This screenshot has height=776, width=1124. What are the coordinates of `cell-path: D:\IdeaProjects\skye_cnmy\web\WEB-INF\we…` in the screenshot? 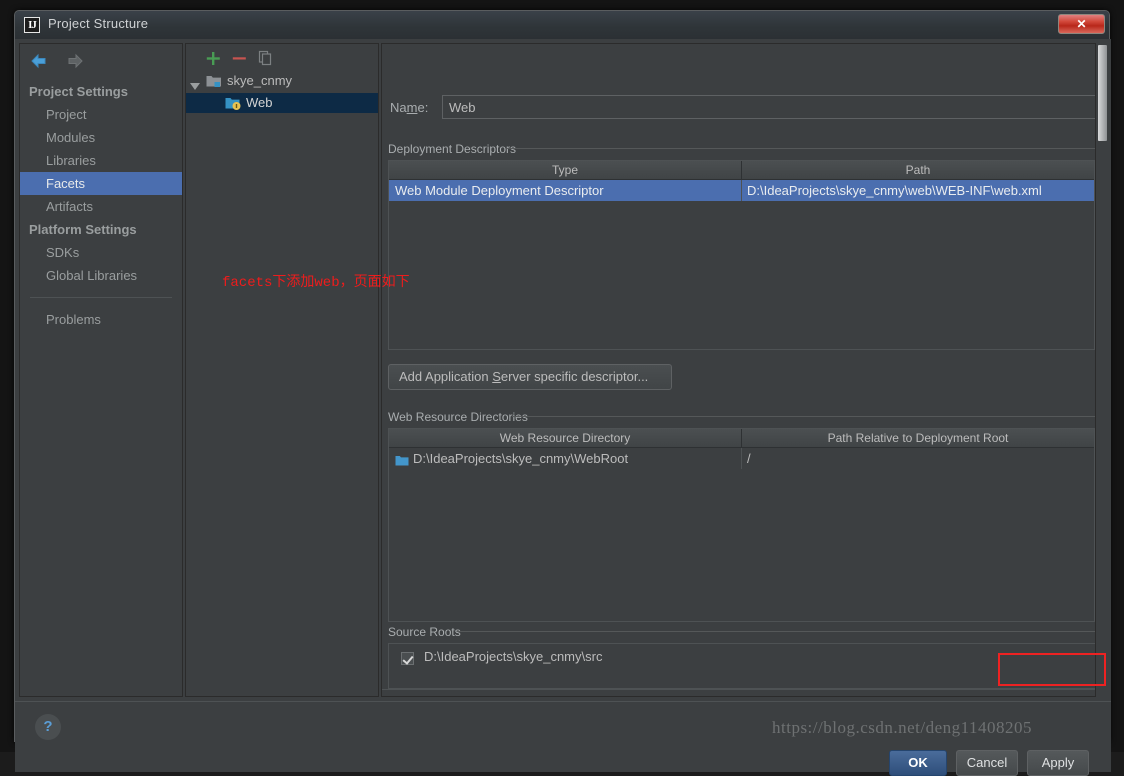 It's located at (919, 190).